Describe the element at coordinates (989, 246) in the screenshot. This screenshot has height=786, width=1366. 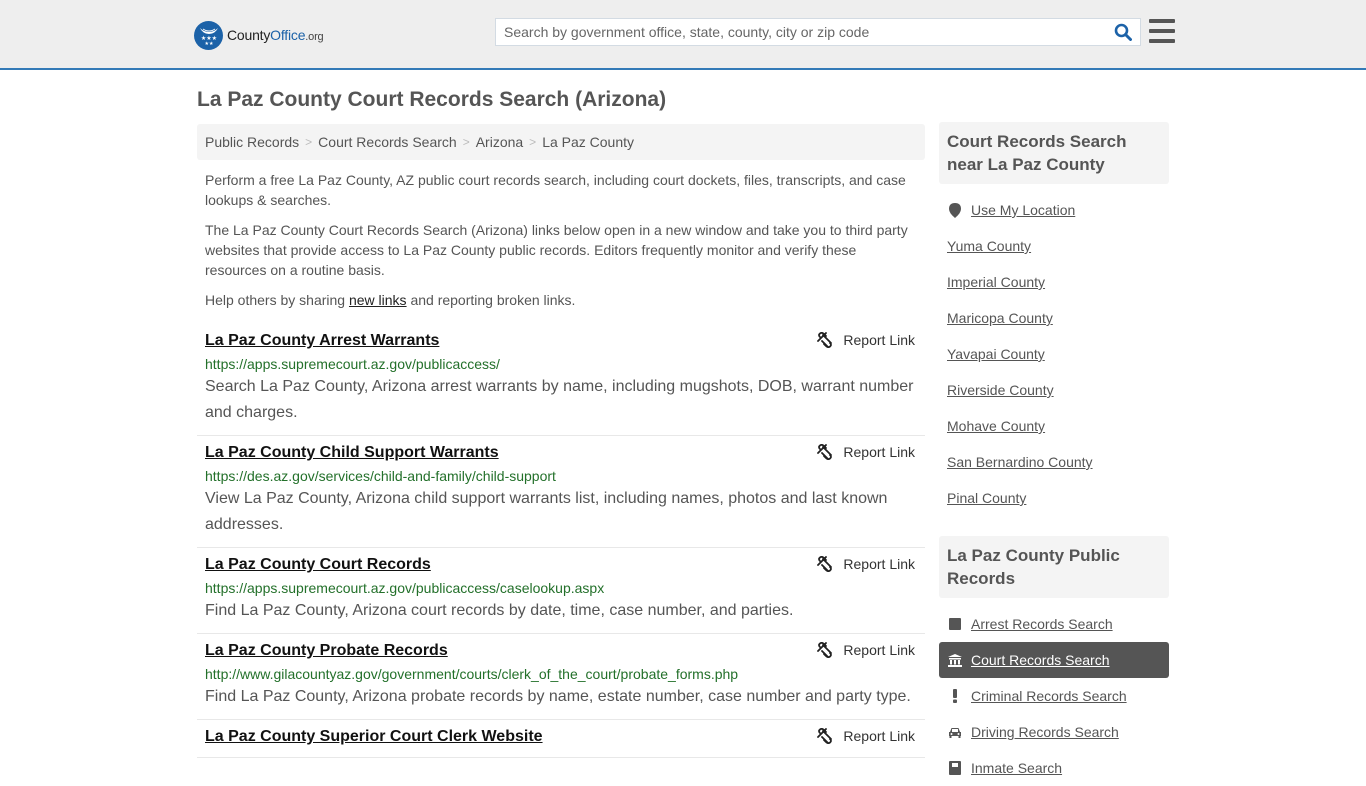
I see `nearby-county-link: Yuma County` at that location.